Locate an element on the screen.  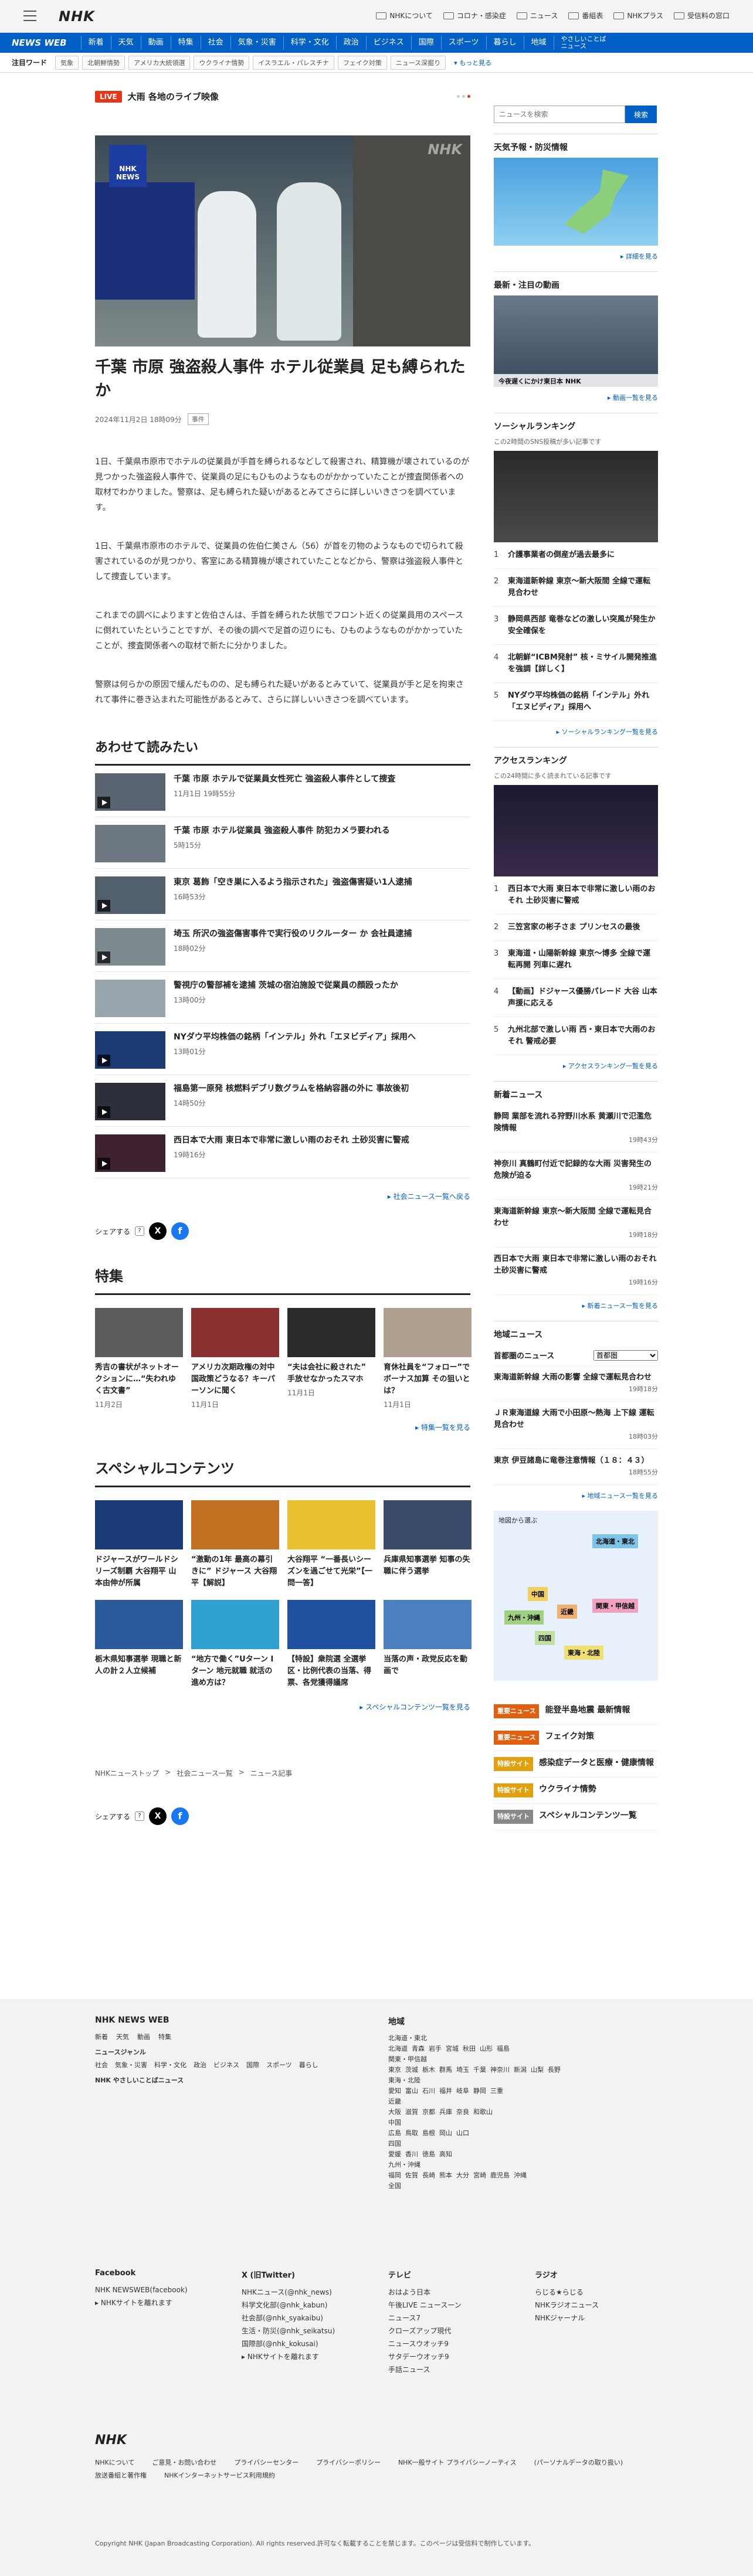
content-card: 【特設】衆院選 全選挙区・比例代表の当落、得票、各党獲得議席 is located at coordinates (331, 1644).